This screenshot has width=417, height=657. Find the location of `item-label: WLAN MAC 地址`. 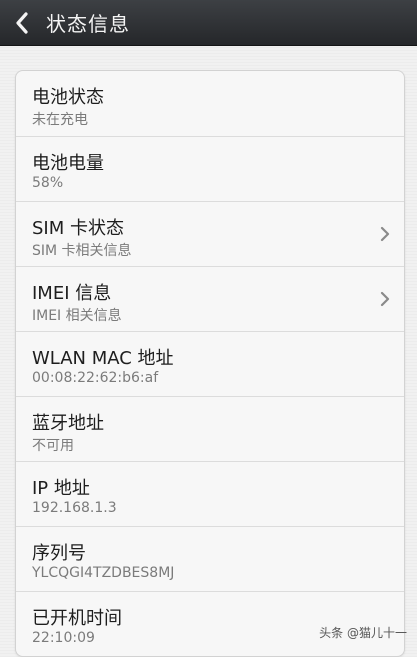

item-label: WLAN MAC 地址 is located at coordinates (103, 358).